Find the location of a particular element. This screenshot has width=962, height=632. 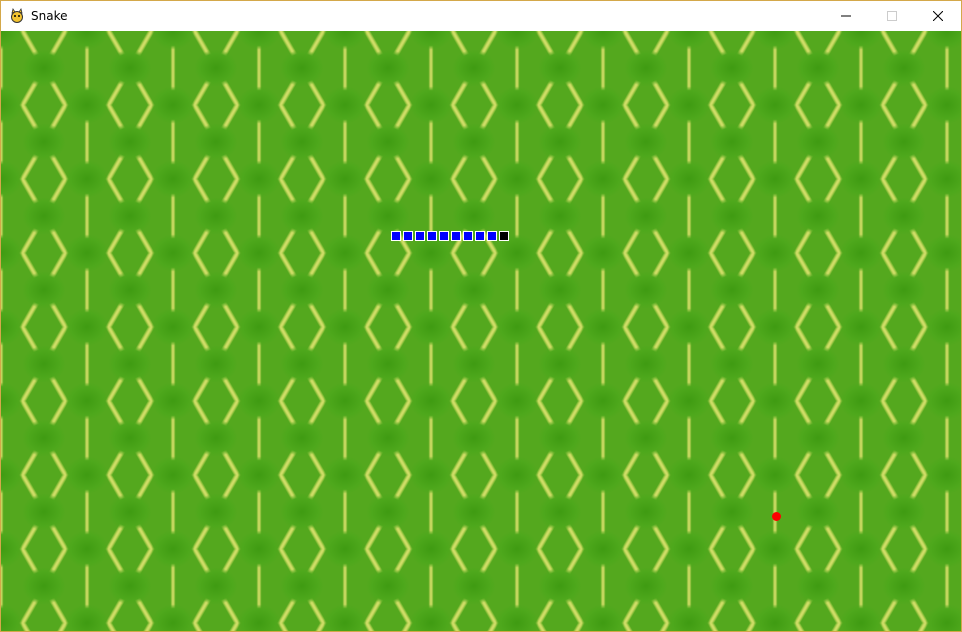

minimize-icon is located at coordinates (846, 16).